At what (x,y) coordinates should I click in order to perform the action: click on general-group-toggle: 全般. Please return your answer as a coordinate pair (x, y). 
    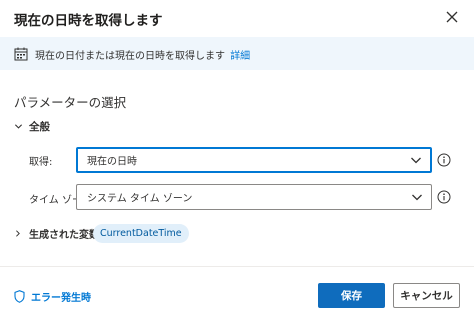
    Looking at the image, I should click on (32, 126).